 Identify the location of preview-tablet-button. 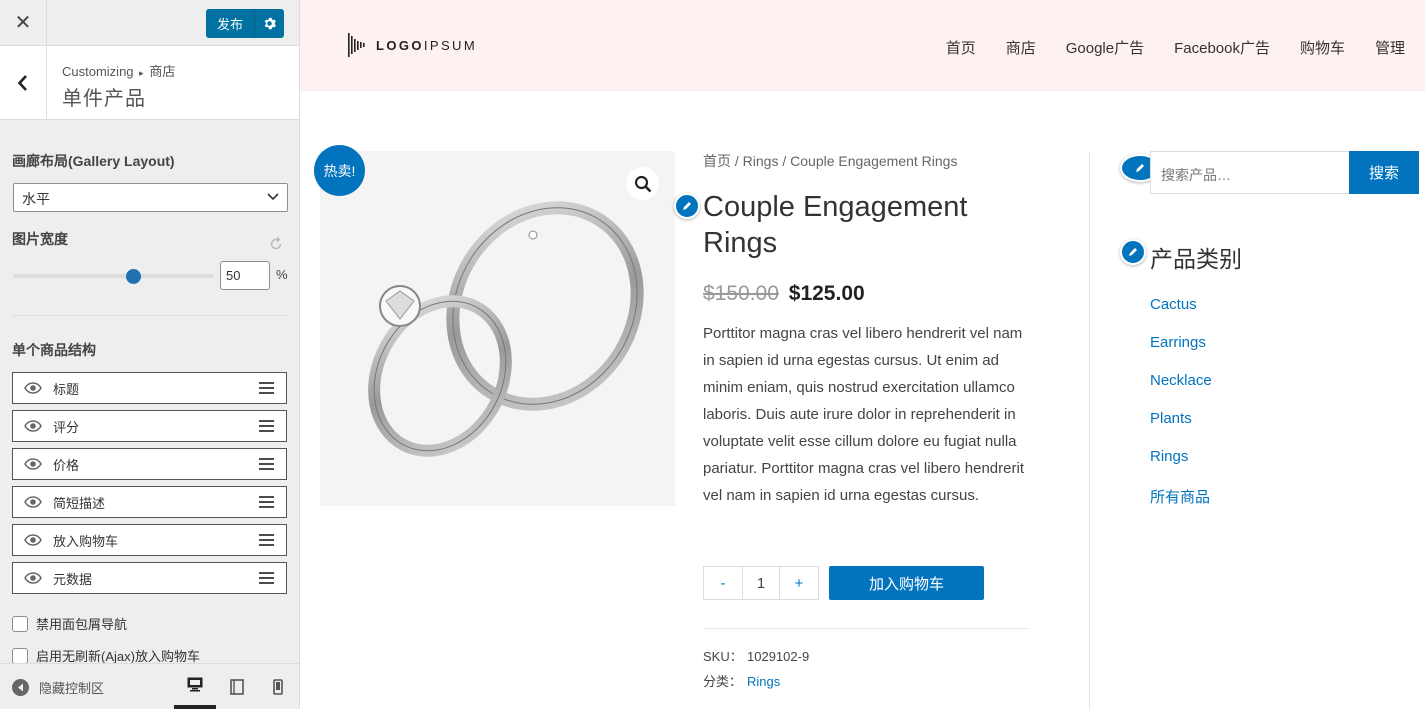
(237, 686).